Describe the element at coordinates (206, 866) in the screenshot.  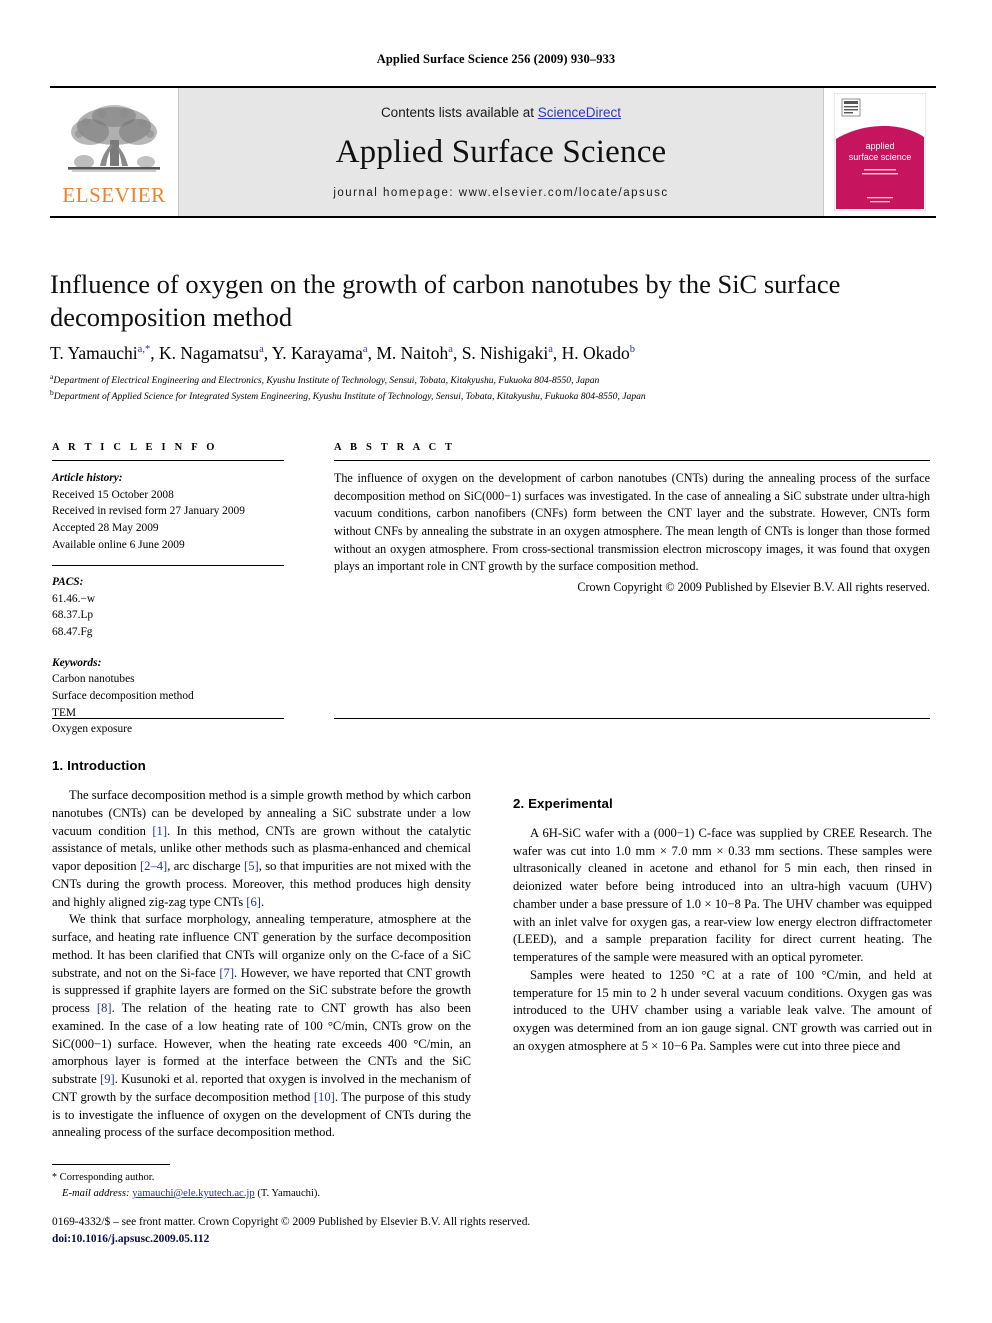
I see `intro-p1-part-c: , arc discharge` at that location.